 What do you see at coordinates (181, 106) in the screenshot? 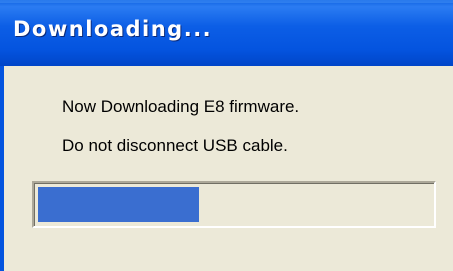
I see `download-status-text: Now Downloading E8 firmware.` at bounding box center [181, 106].